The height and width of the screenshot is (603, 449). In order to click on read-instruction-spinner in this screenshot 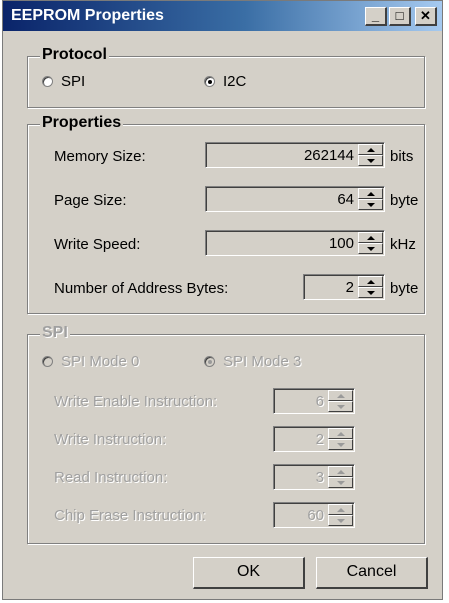, I will do `click(340, 477)`.